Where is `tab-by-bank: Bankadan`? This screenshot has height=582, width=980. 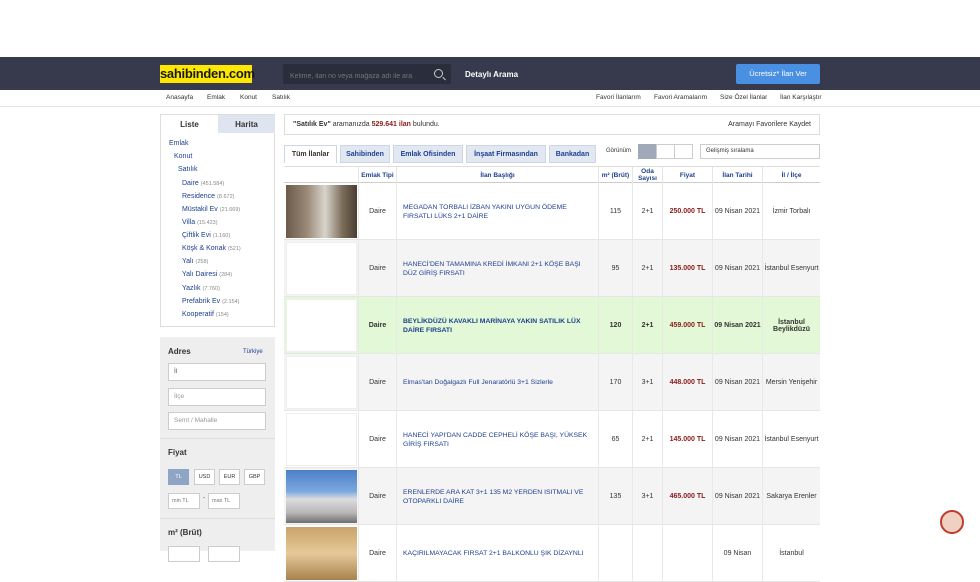 tab-by-bank: Bankadan is located at coordinates (572, 154).